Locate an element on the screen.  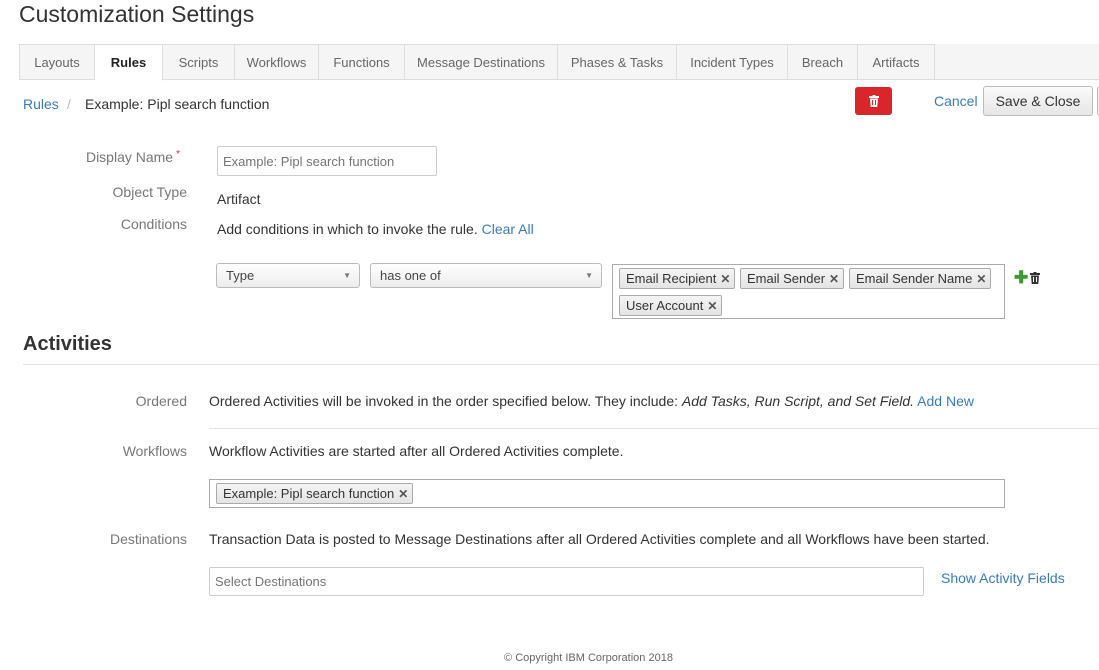
tab-incident-types: Incident Types is located at coordinates (732, 62).